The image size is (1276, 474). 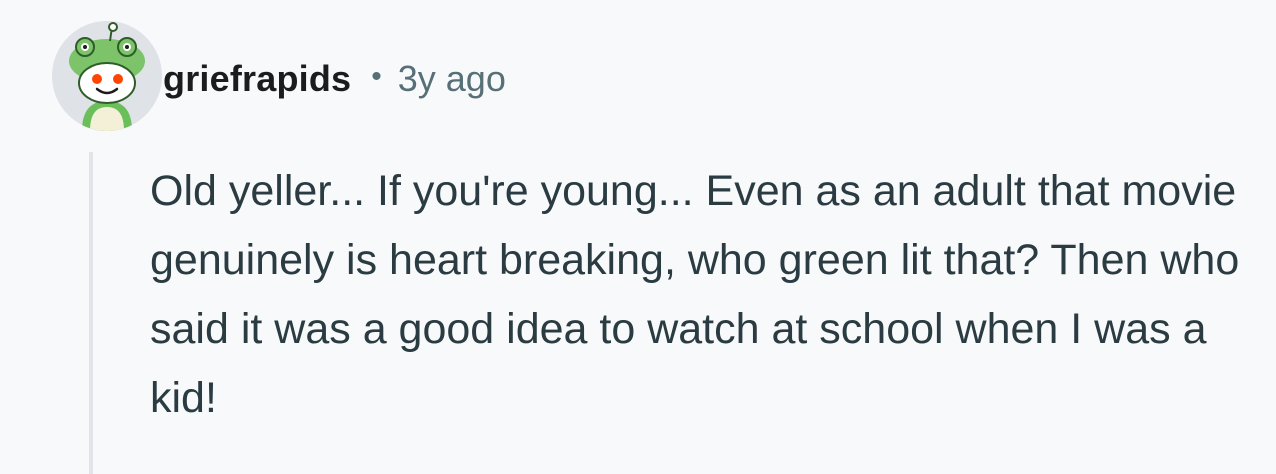 I want to click on username-link: griefrapids, so click(x=257, y=79).